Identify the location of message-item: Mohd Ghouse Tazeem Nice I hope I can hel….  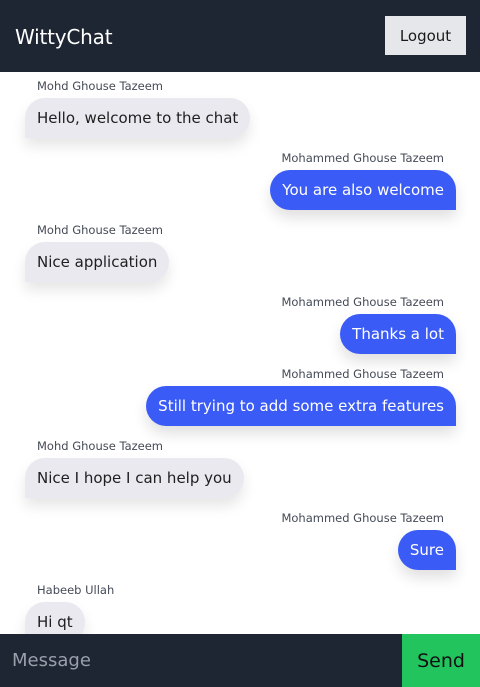
(134, 468).